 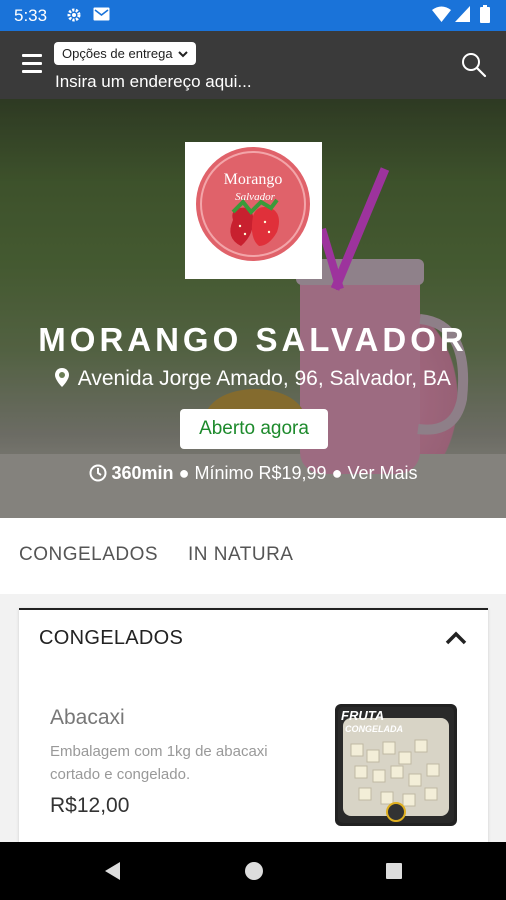 I want to click on gear-icon, so click(x=74, y=15).